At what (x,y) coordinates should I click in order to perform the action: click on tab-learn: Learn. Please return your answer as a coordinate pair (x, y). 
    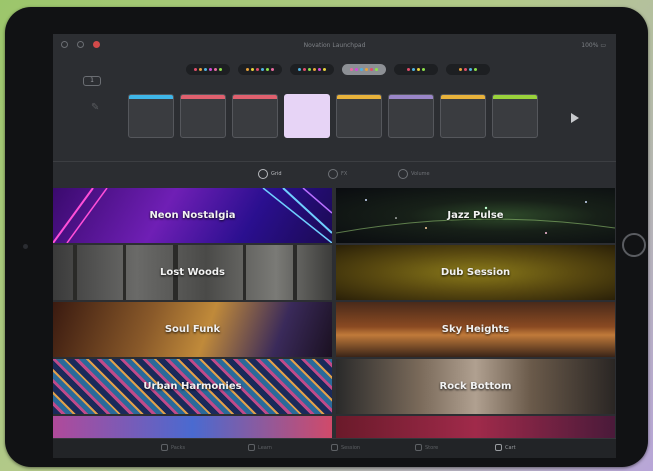
    Looking at the image, I should click on (260, 447).